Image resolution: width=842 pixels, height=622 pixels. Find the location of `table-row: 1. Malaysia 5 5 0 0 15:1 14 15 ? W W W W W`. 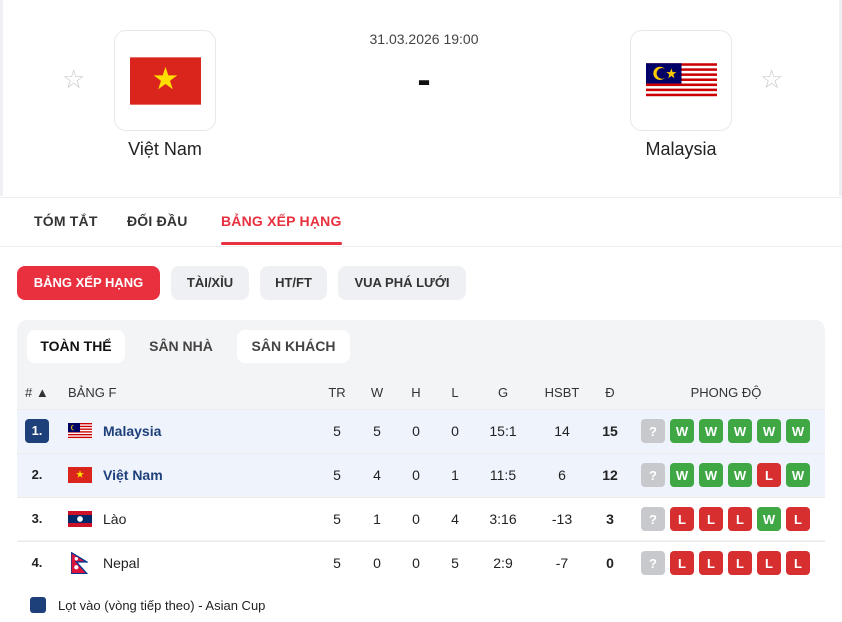

table-row: 1. Malaysia 5 5 0 0 15:1 14 15 ? W W W W W is located at coordinates (421, 430).